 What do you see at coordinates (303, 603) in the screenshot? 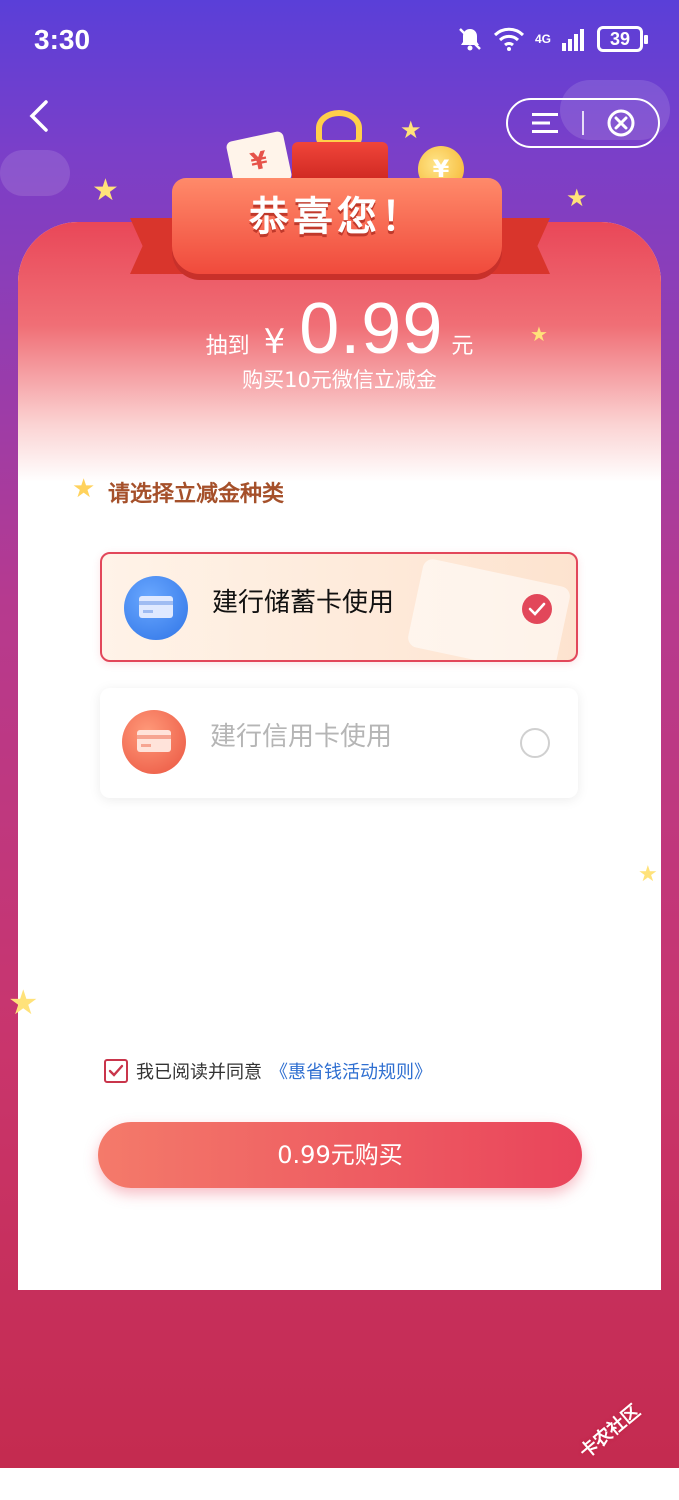
I see `option-label: 建行储蓄卡使用` at bounding box center [303, 603].